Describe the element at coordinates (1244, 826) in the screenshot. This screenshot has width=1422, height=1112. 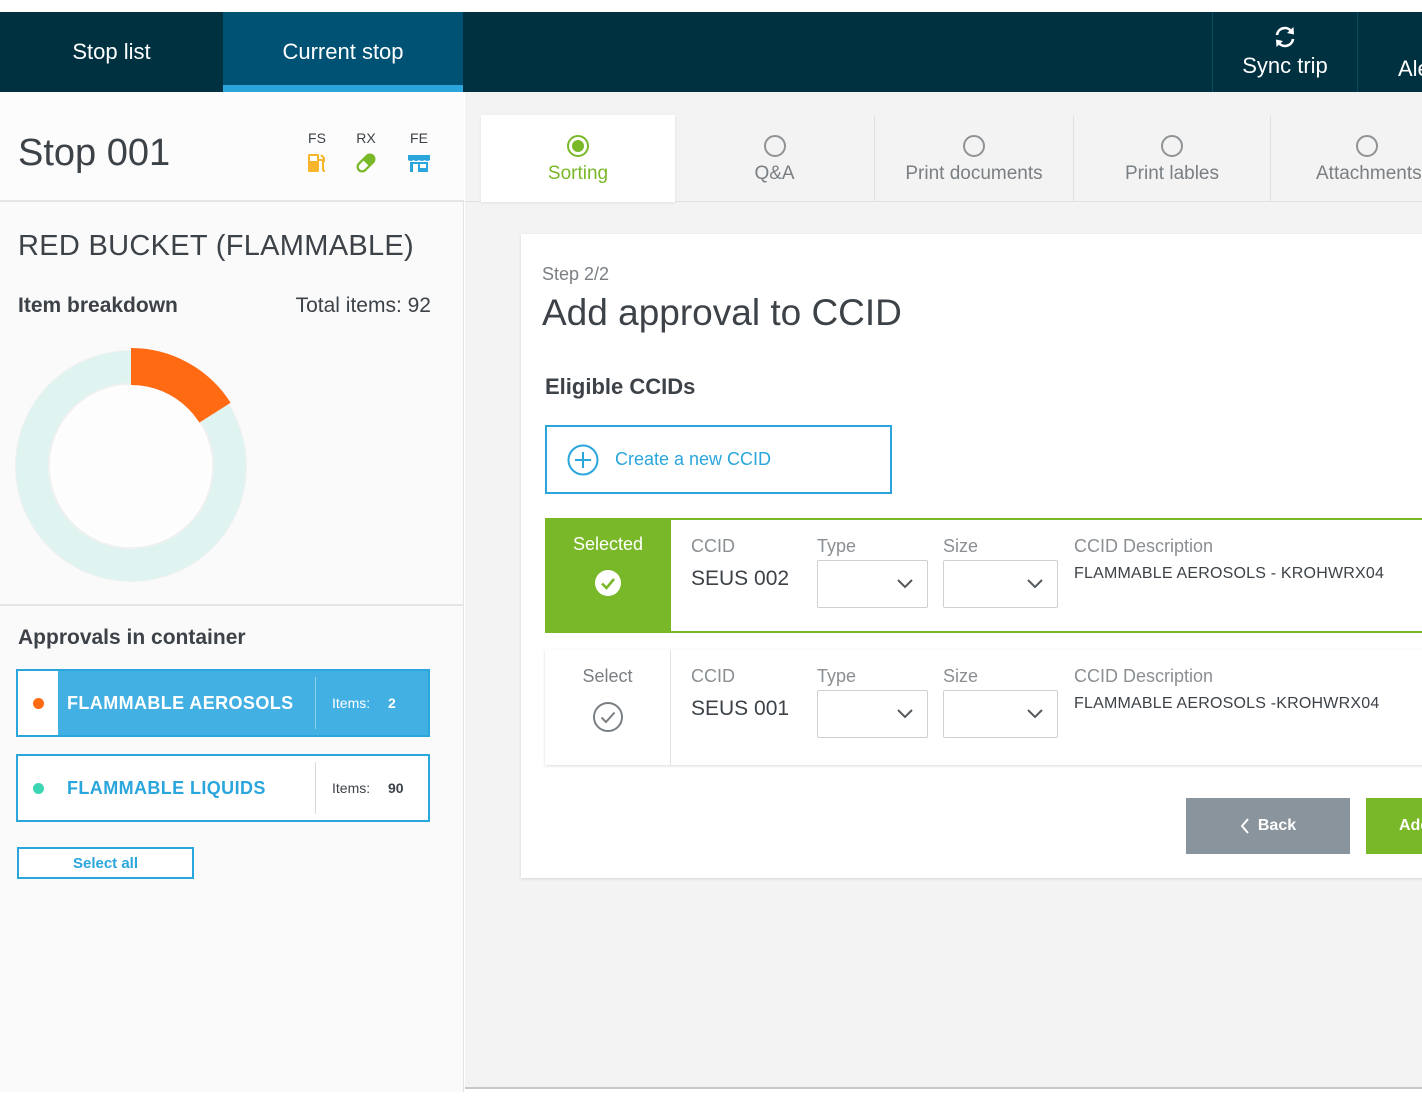
I see `chevron-left-icon` at that location.